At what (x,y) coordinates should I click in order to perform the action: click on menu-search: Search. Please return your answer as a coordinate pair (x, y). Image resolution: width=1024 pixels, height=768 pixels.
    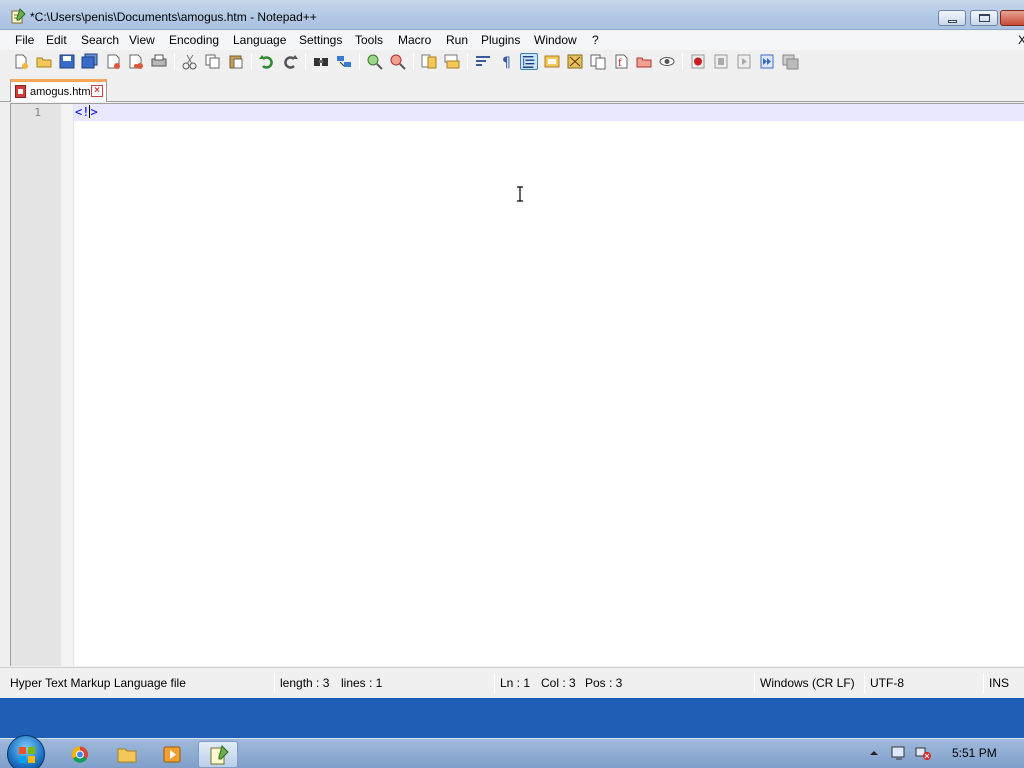
    Looking at the image, I should click on (100, 40).